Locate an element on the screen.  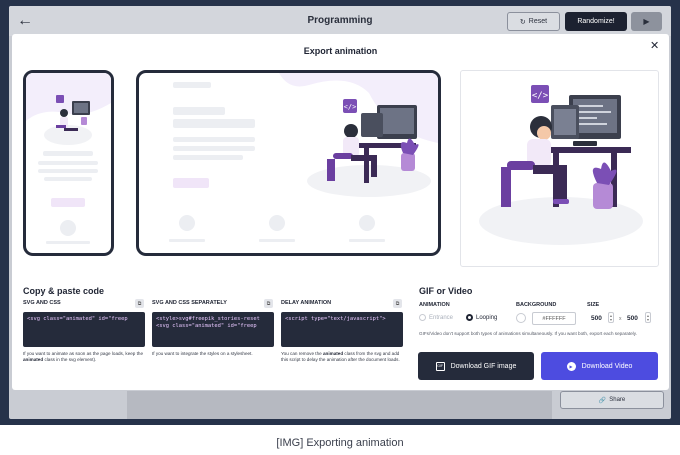
animation-label: ANIMATION is located at coordinates (434, 305).